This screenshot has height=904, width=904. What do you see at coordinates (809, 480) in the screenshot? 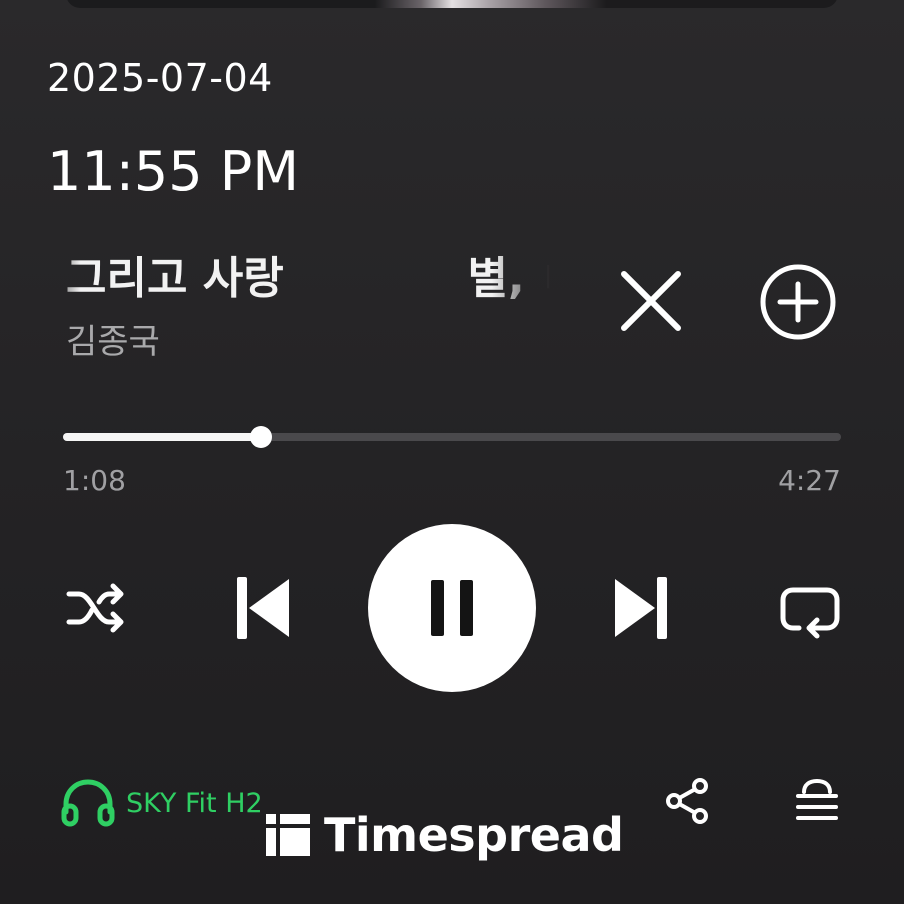
I see `total-time: 4:27` at bounding box center [809, 480].